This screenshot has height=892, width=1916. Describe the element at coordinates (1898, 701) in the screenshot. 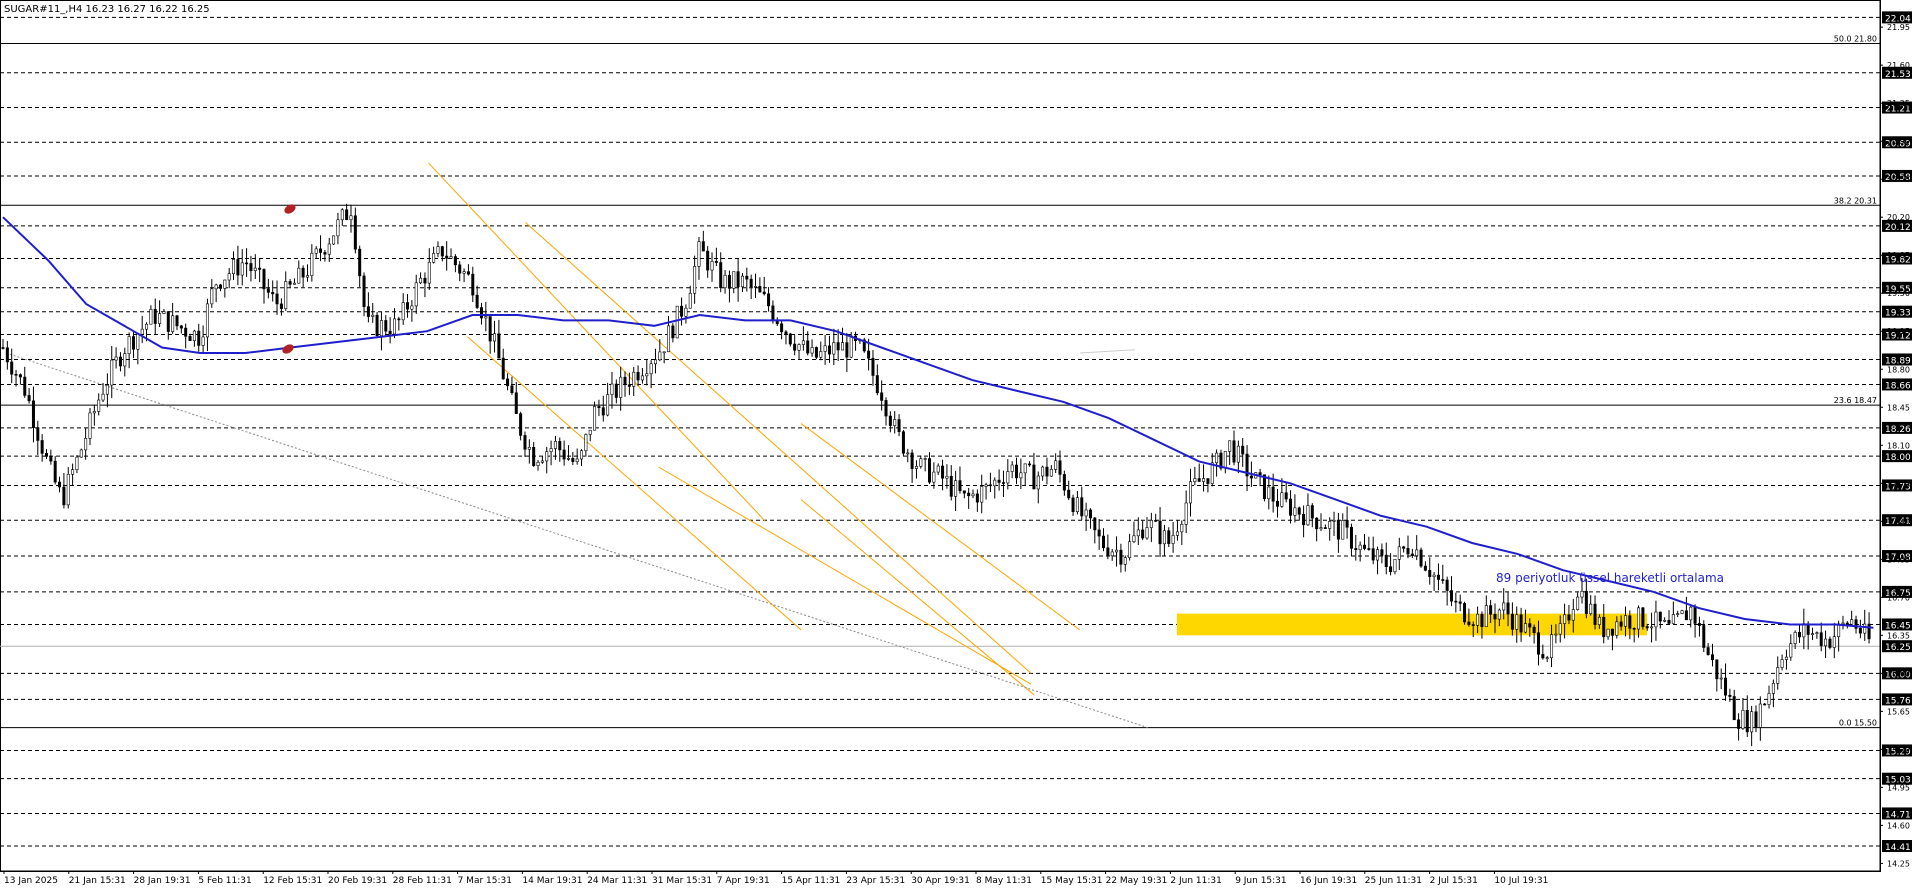

I see `level-price-label: 15.76` at that location.